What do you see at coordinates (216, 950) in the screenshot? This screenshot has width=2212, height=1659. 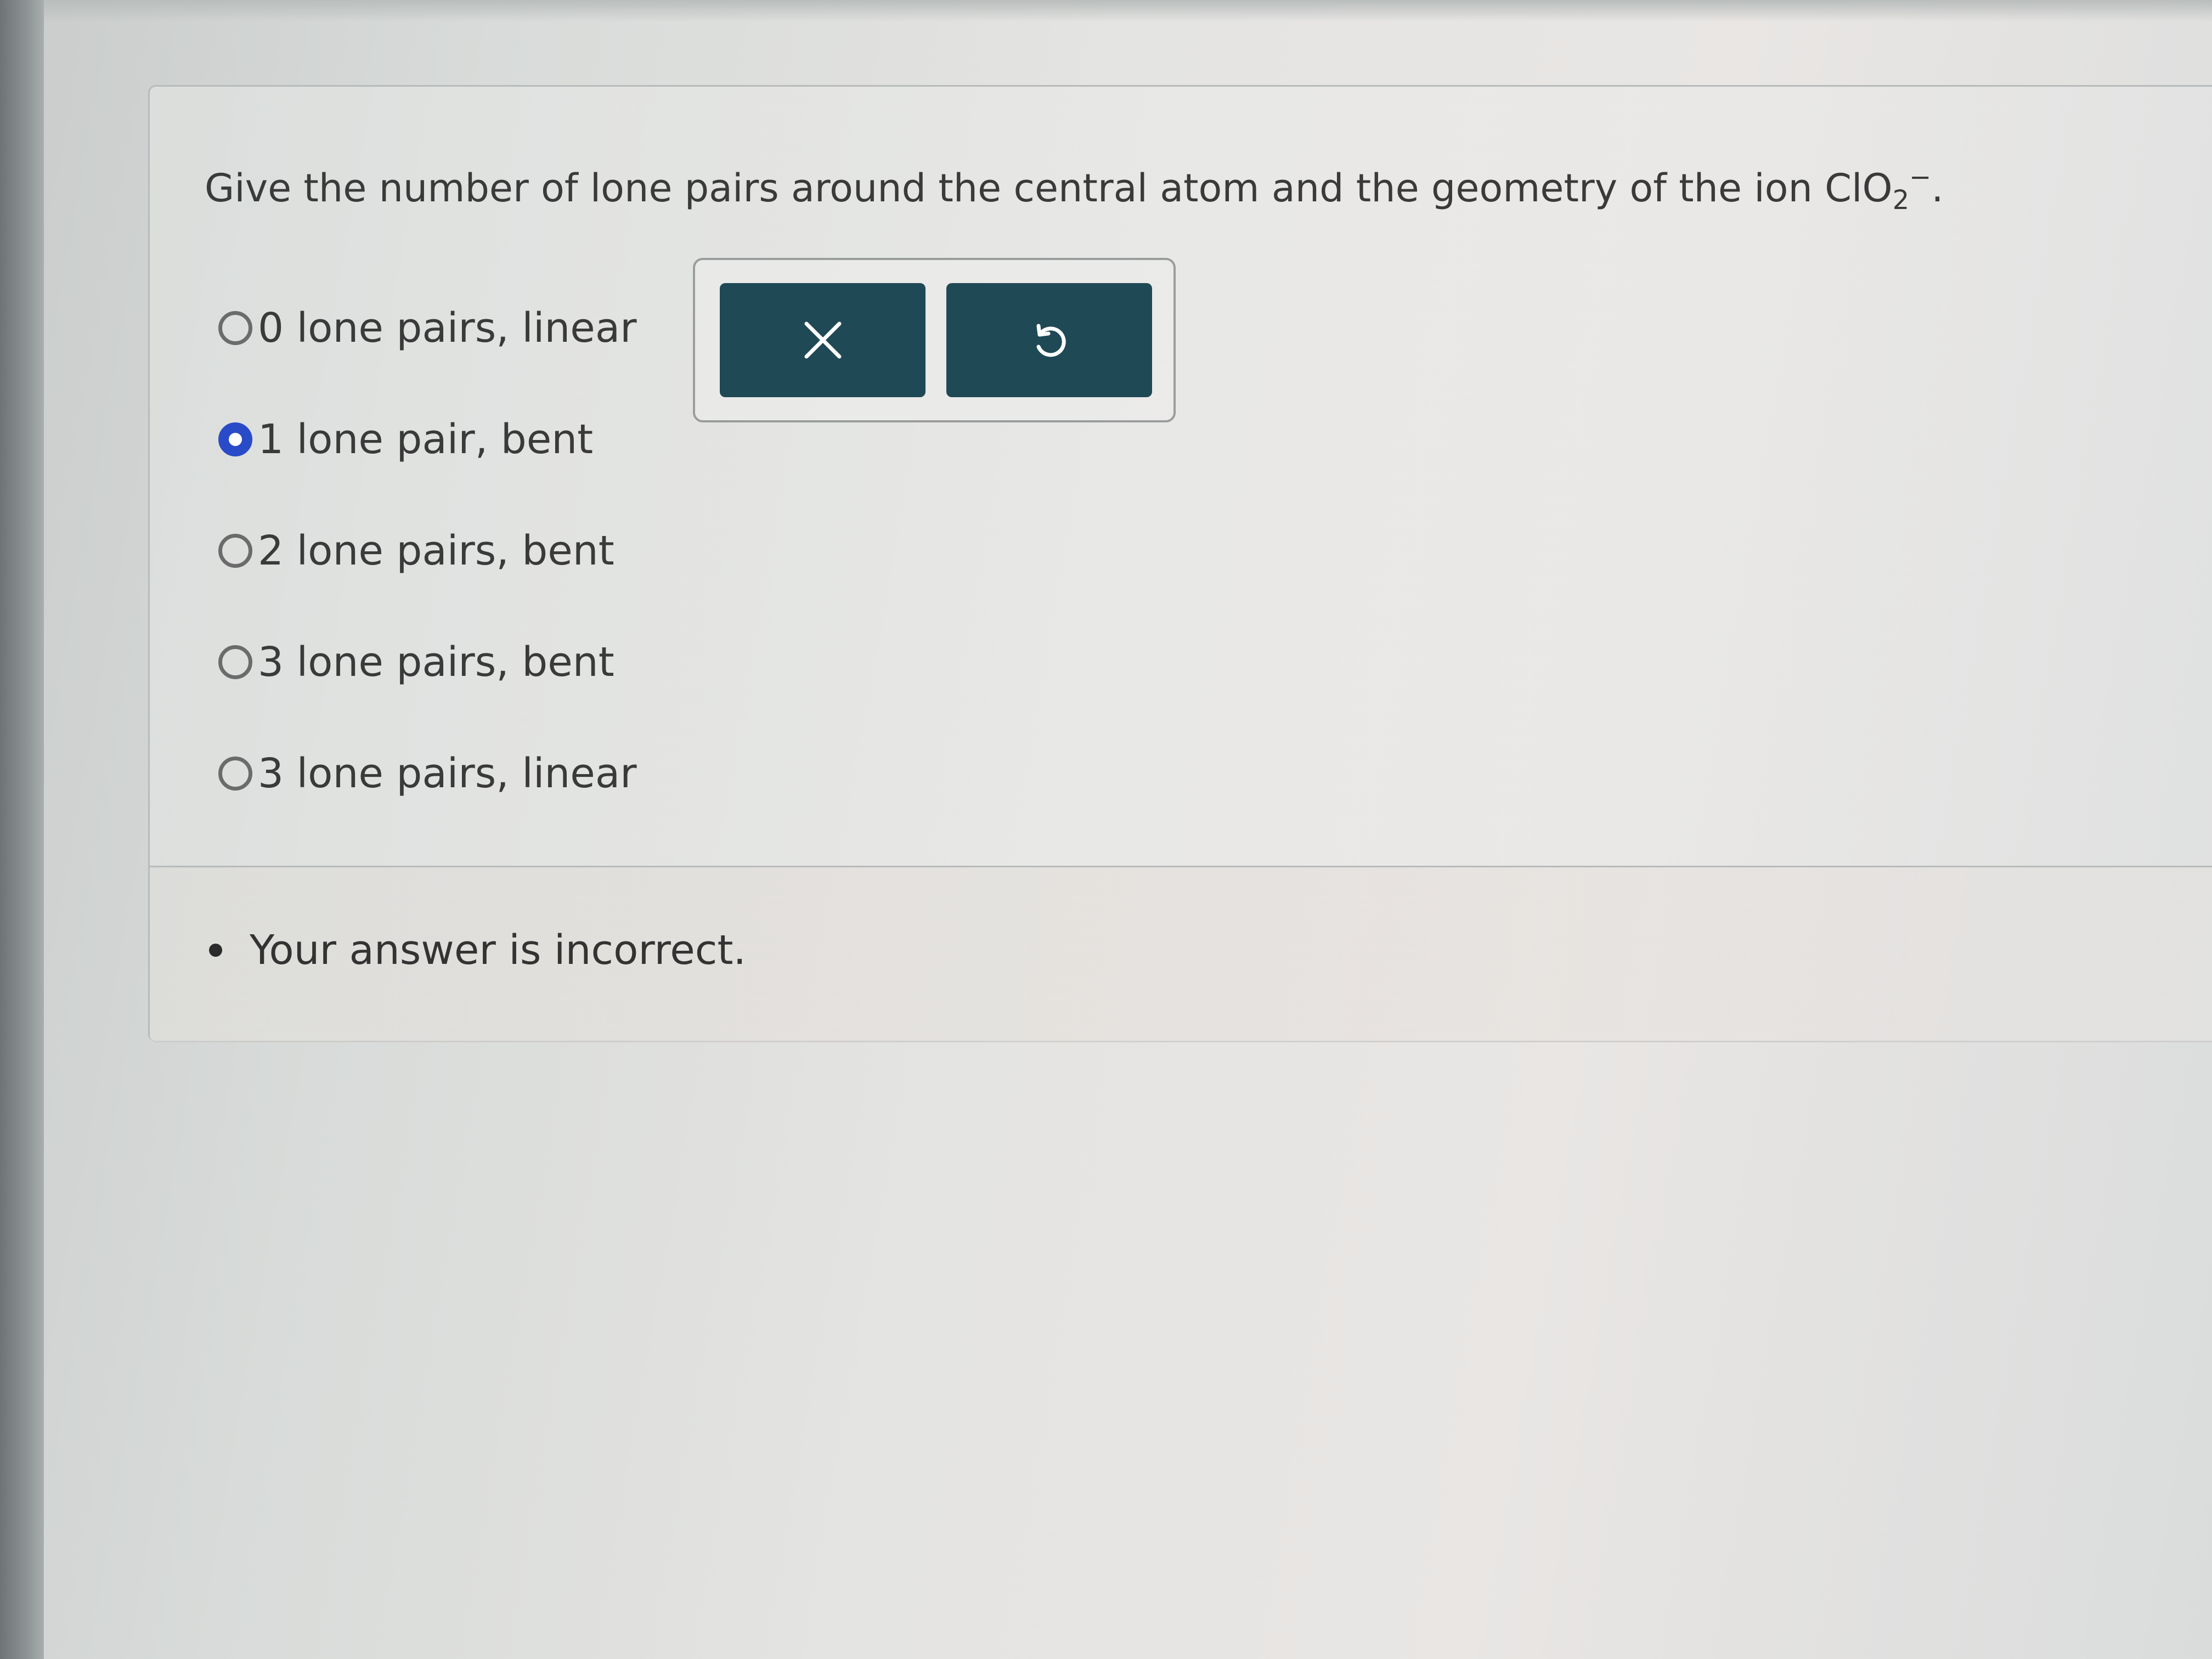 I see `bullet-icon` at bounding box center [216, 950].